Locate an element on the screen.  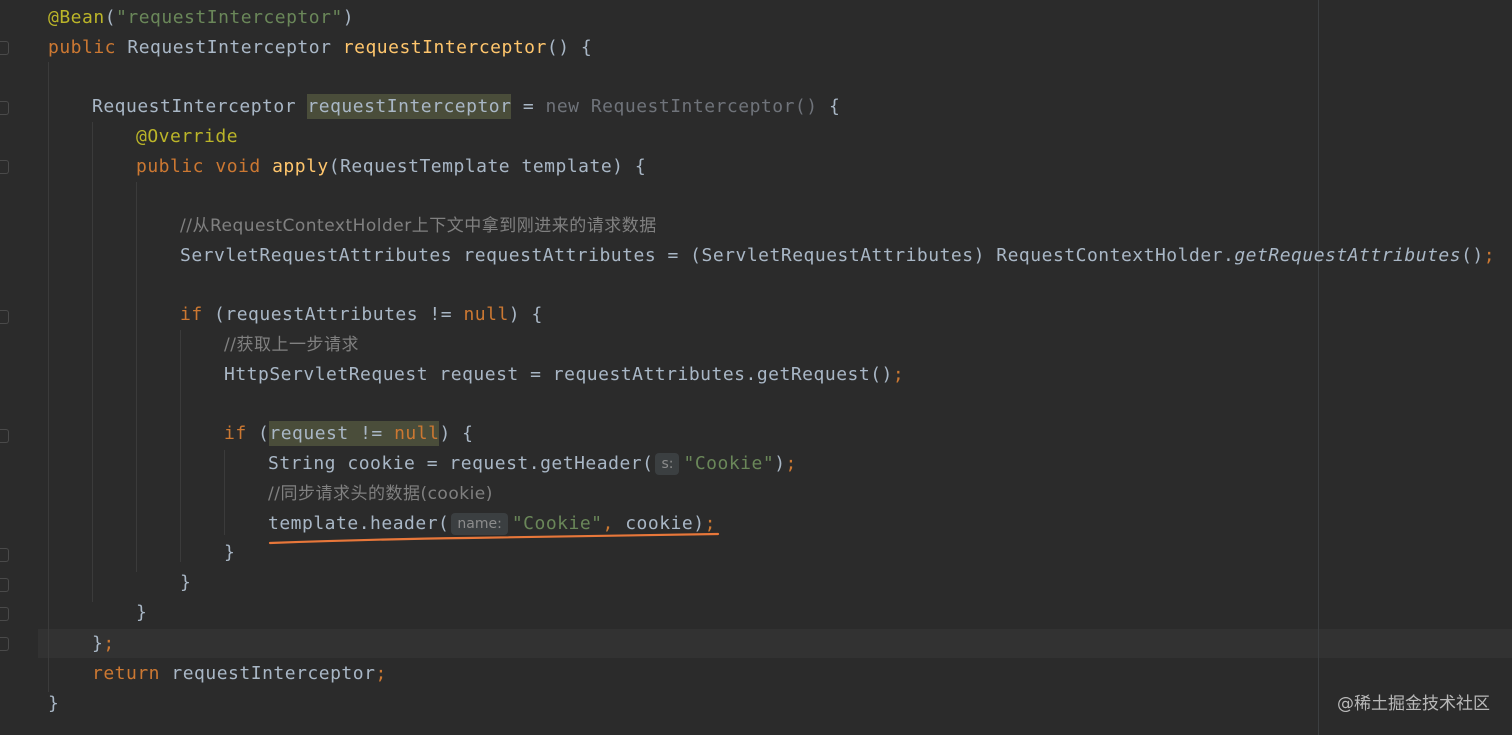
watermark-text: @稀土掘金技术社区 is located at coordinates (1413, 704).